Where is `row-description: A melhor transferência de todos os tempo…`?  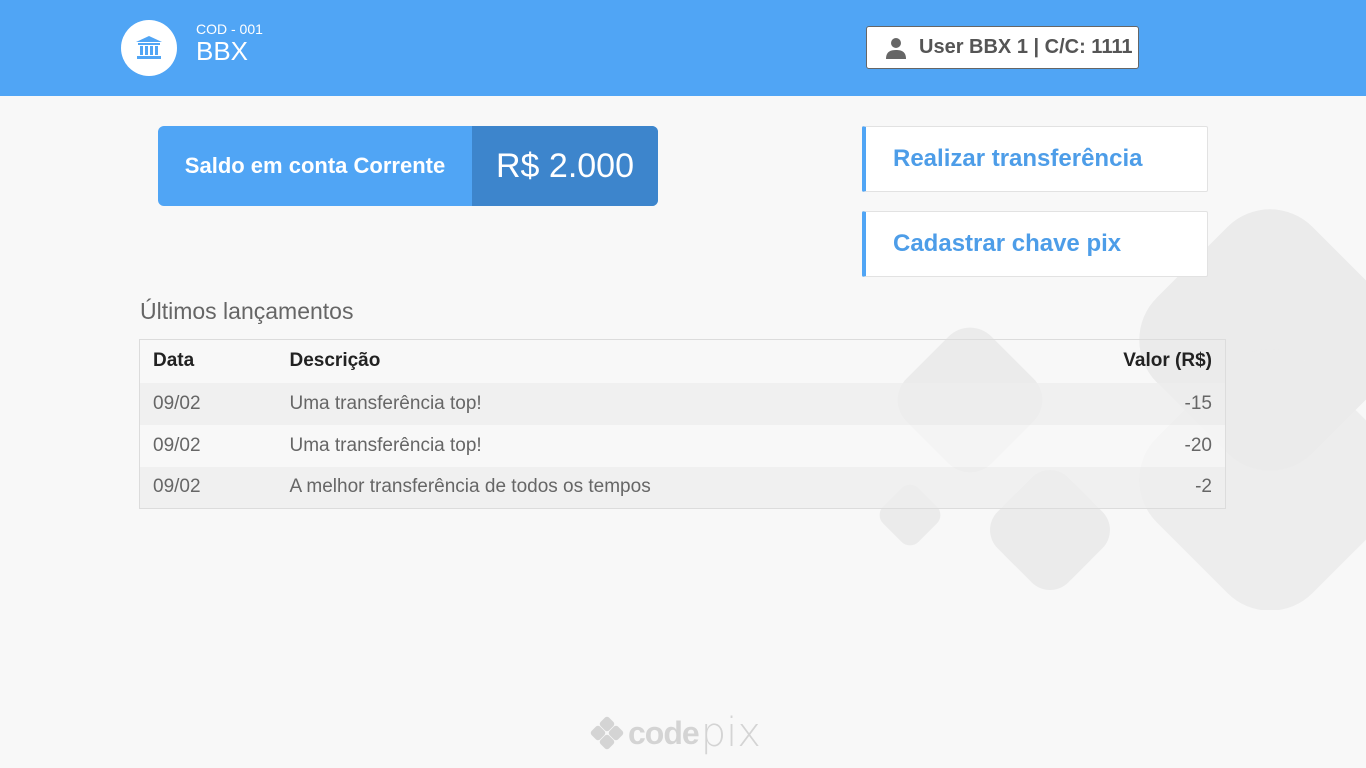 row-description: A melhor transferência de todos os tempo… is located at coordinates (651, 487).